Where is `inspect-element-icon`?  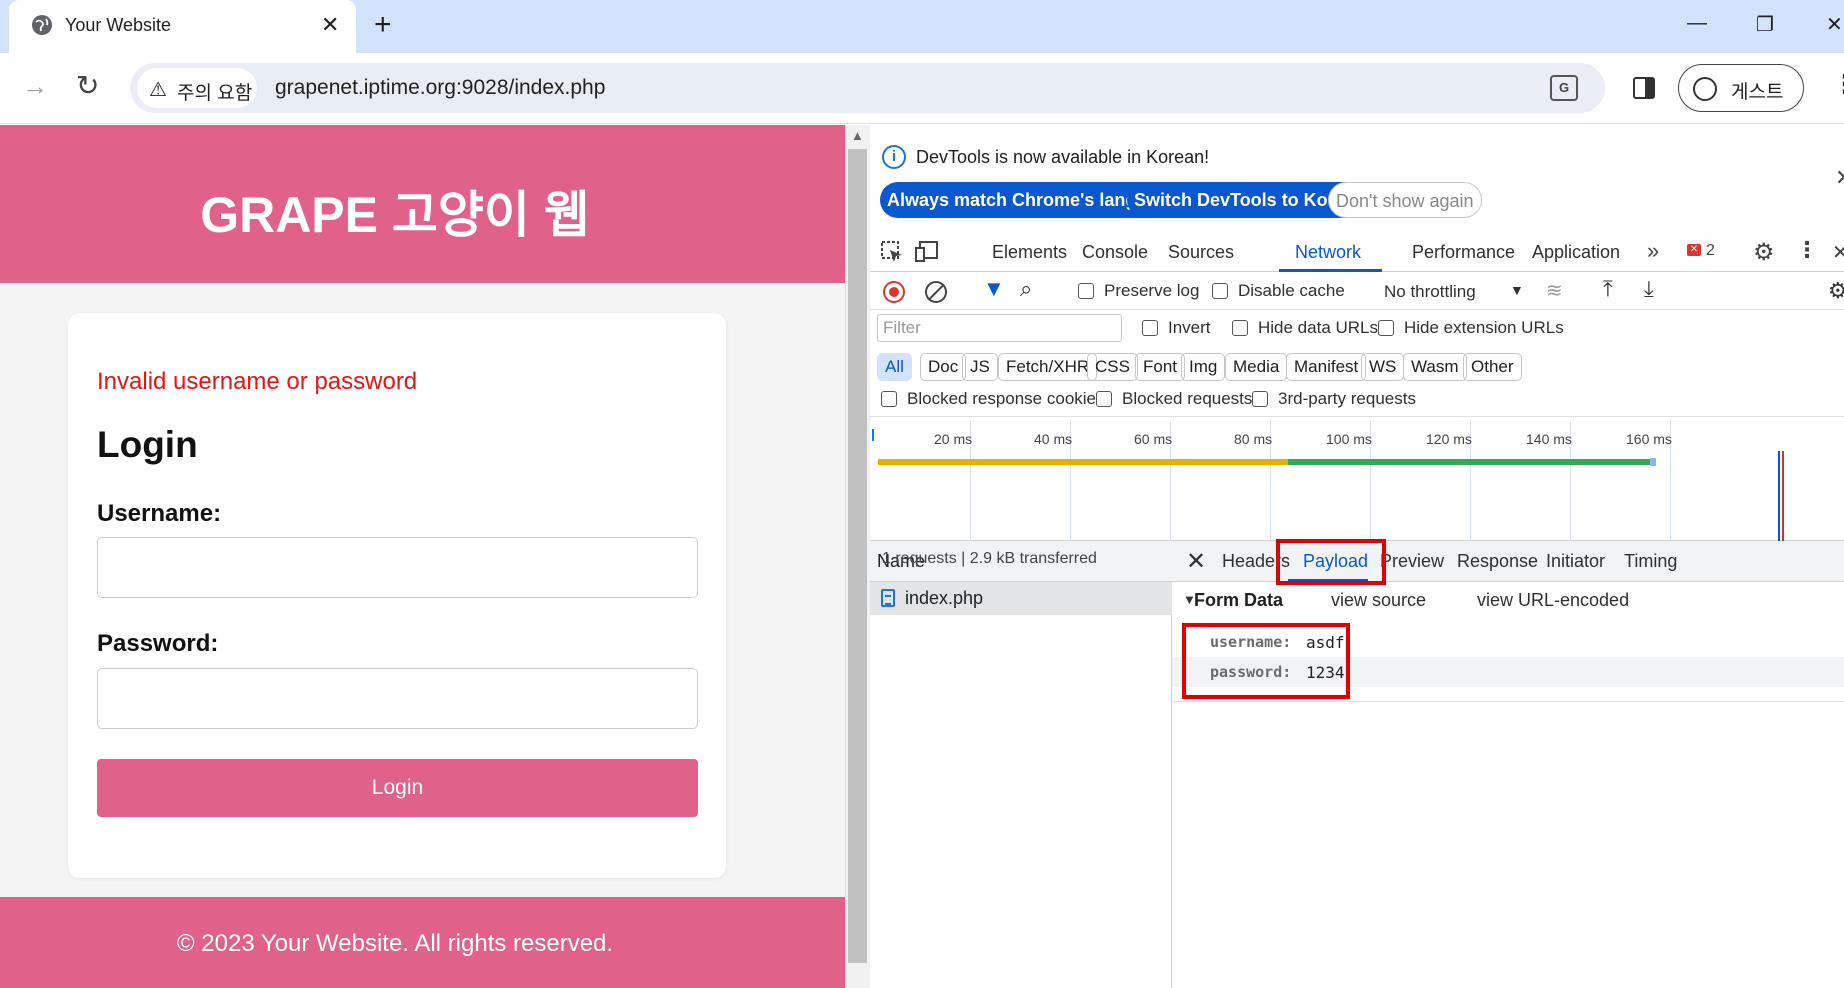 inspect-element-icon is located at coordinates (892, 251).